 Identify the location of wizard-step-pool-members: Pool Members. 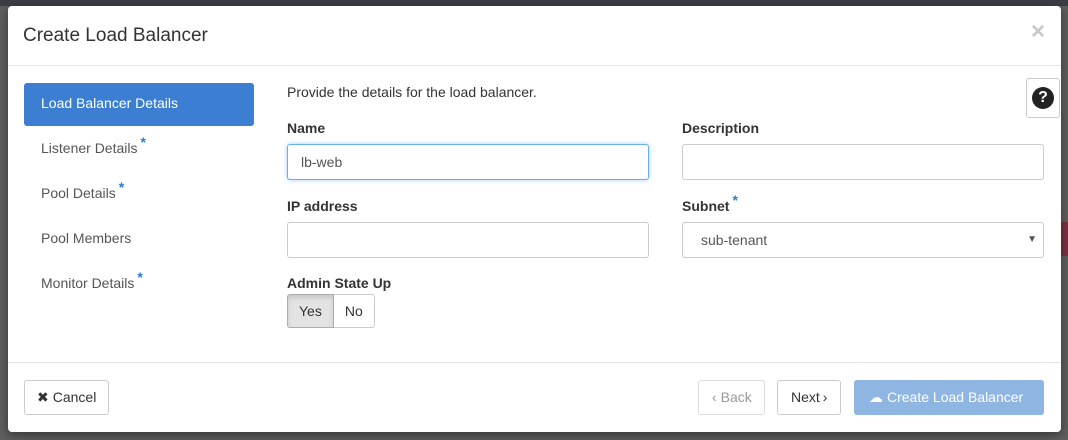
(139, 239).